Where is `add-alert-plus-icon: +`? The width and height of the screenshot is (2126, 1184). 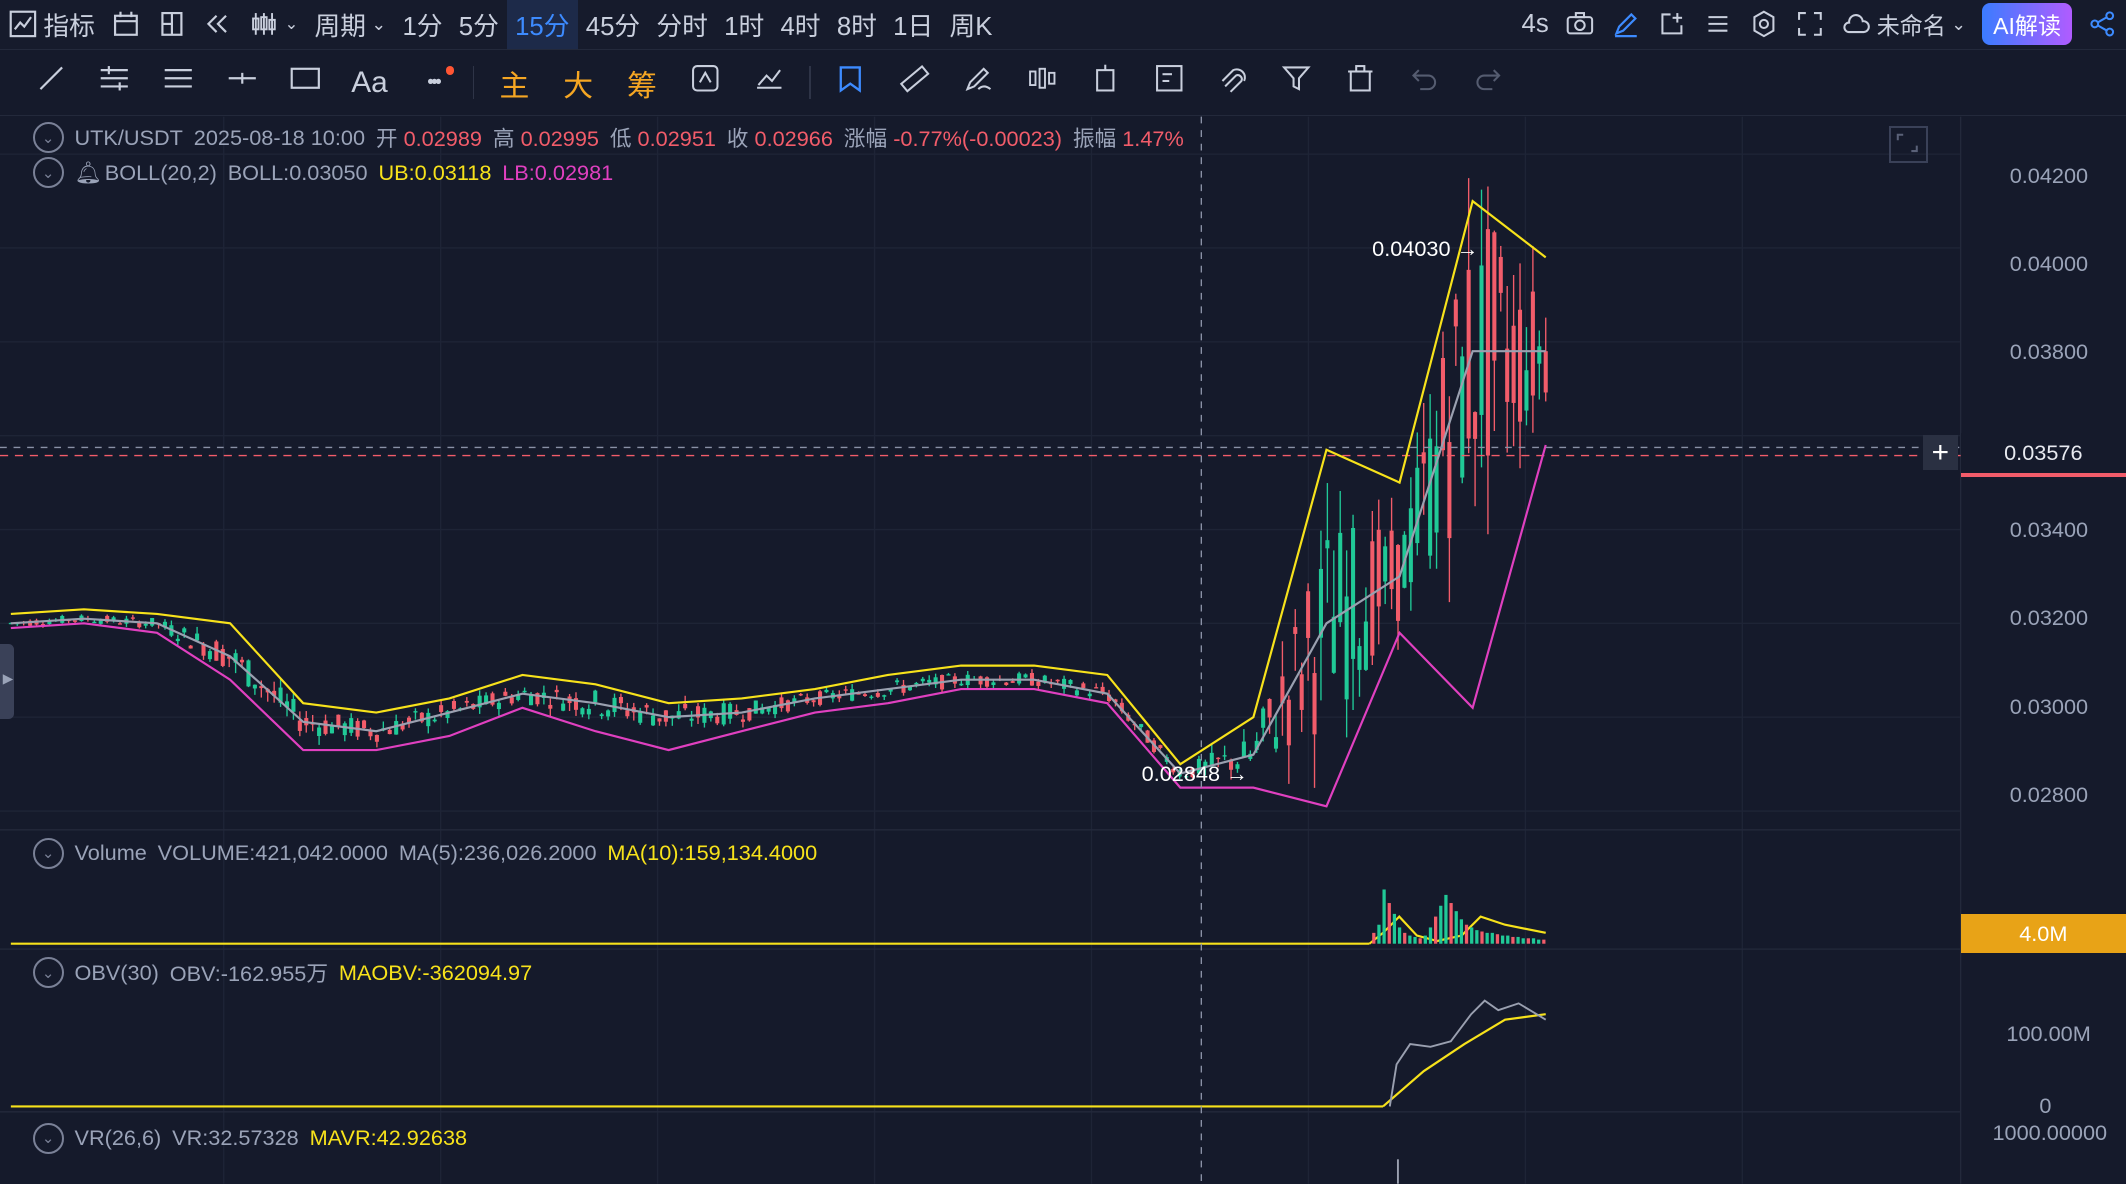
add-alert-plus-icon: + is located at coordinates (1940, 453).